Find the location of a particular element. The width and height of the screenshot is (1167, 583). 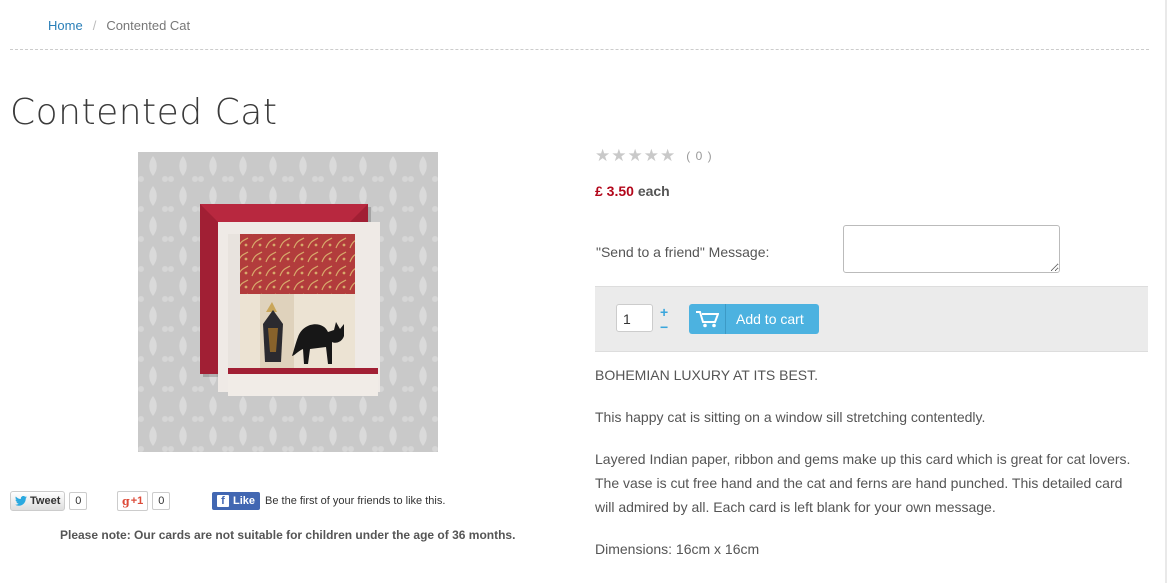

dimensions: Dimensions: 16cm x 16cm is located at coordinates (677, 549).